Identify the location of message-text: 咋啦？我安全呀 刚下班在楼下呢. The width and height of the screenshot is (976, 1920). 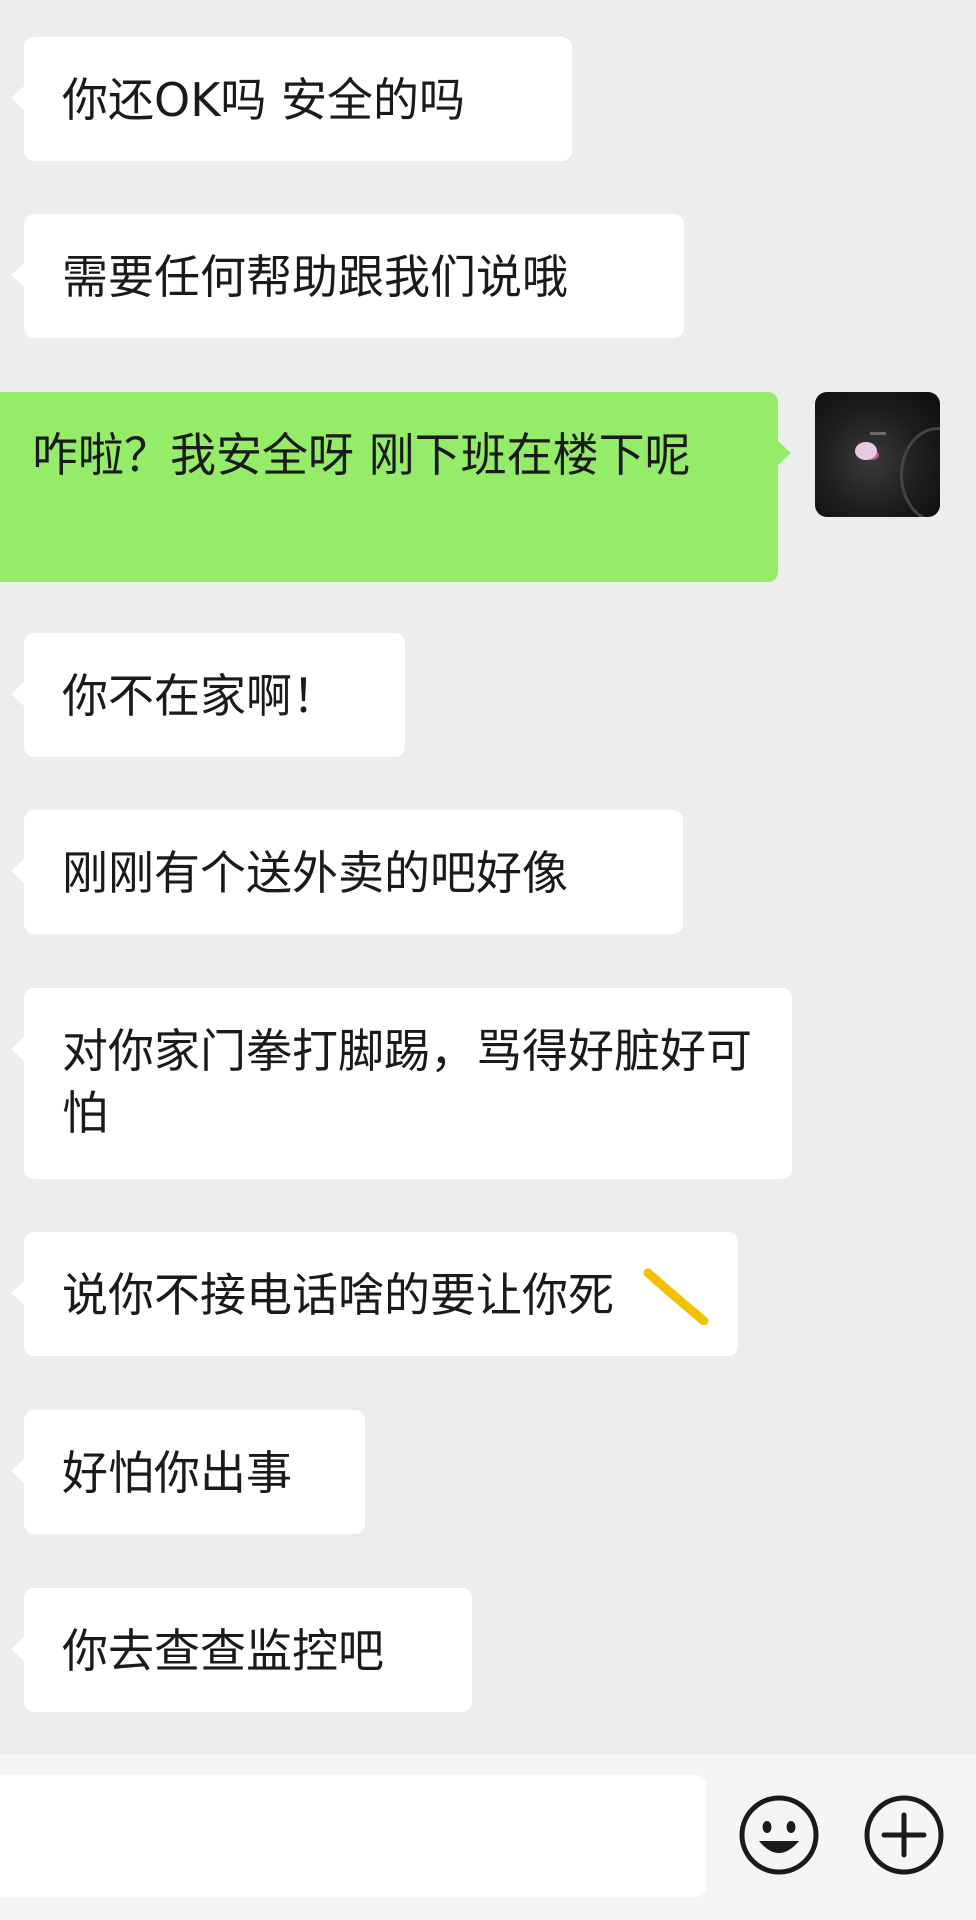
(361, 455).